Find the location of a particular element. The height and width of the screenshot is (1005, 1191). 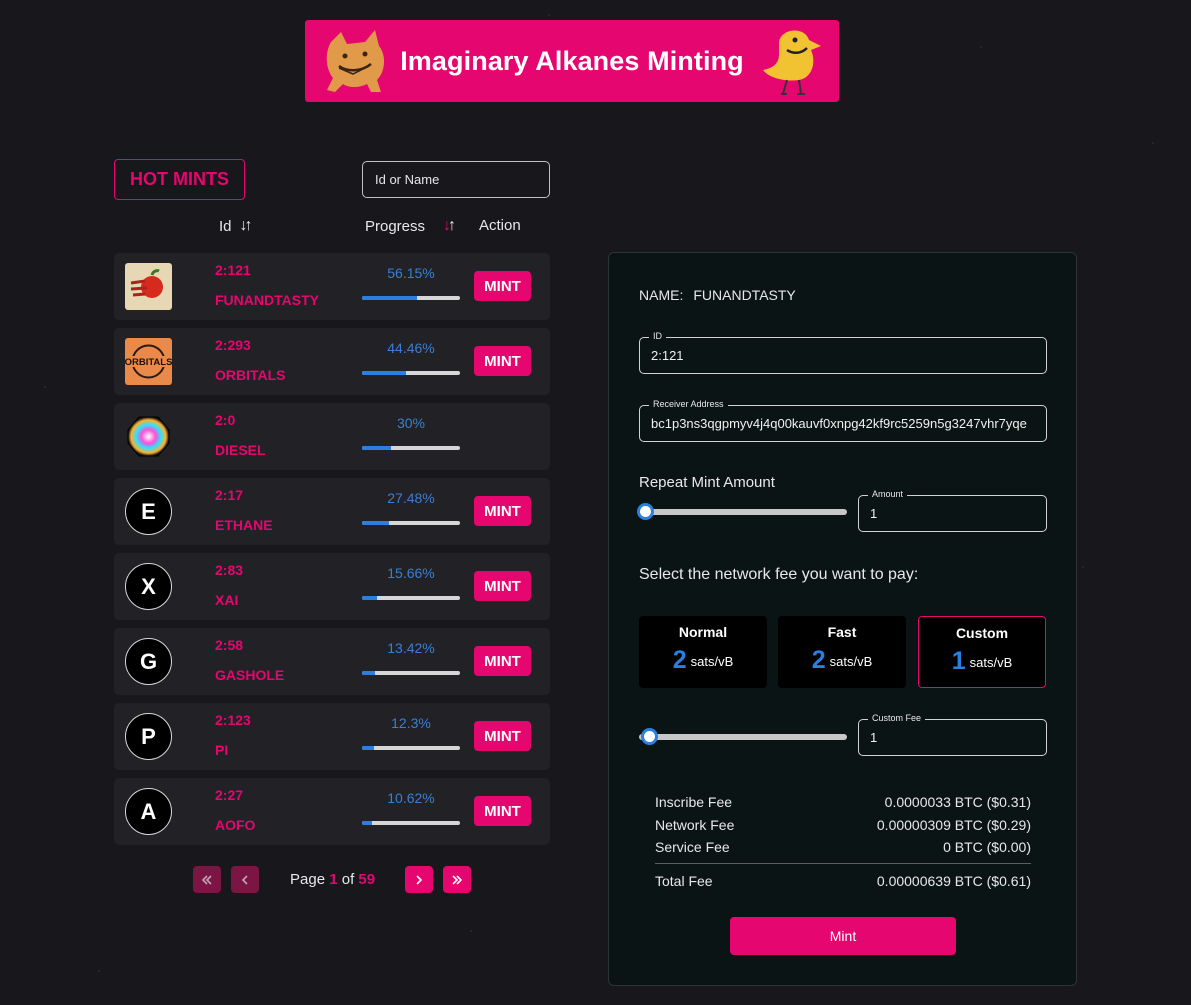

double-chevron-left-icon is located at coordinates (206, 879).